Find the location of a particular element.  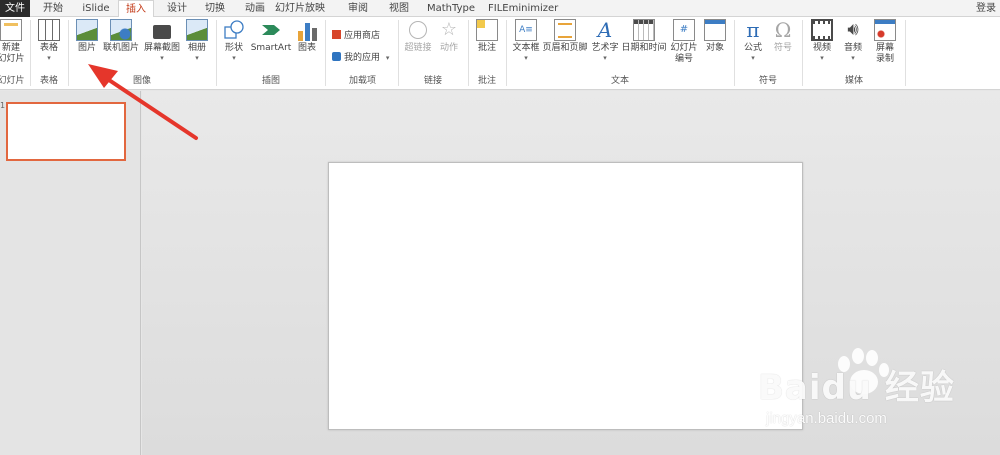

slide-number-button: # 幻灯片 编号 is located at coordinates (684, 42).